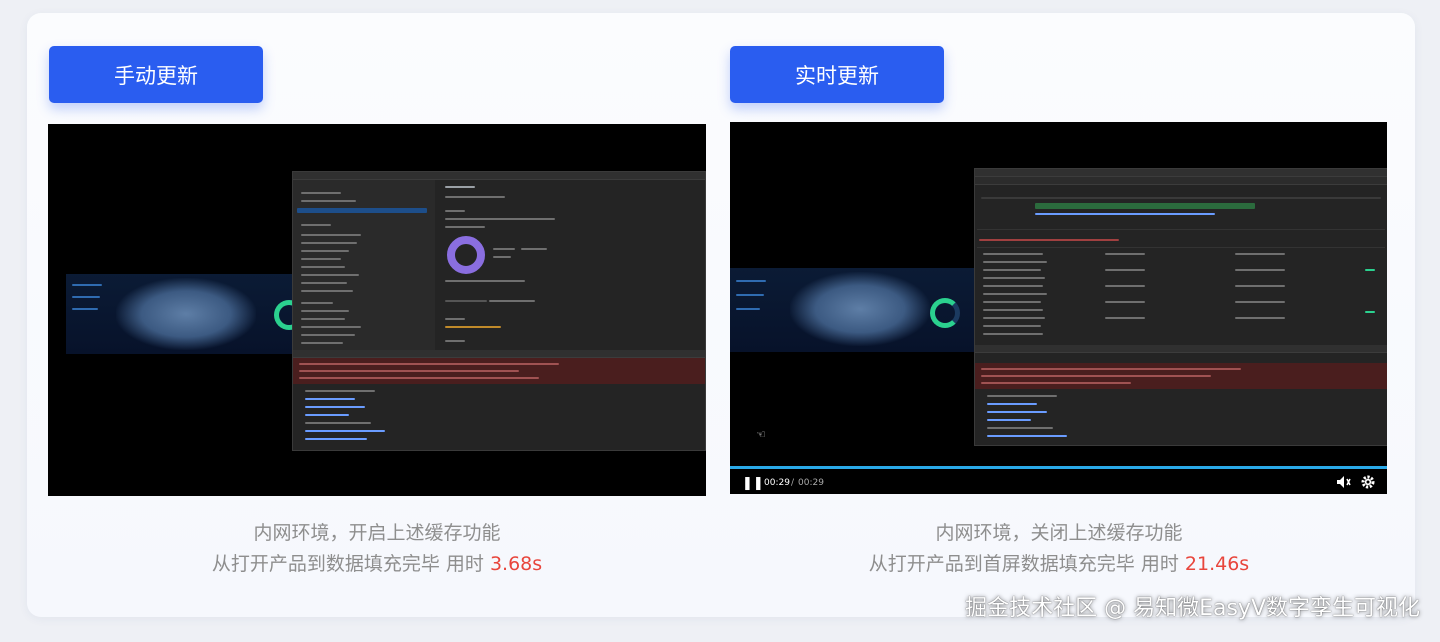 The width and height of the screenshot is (1440, 642). I want to click on devtools-sidebar, so click(364, 265).